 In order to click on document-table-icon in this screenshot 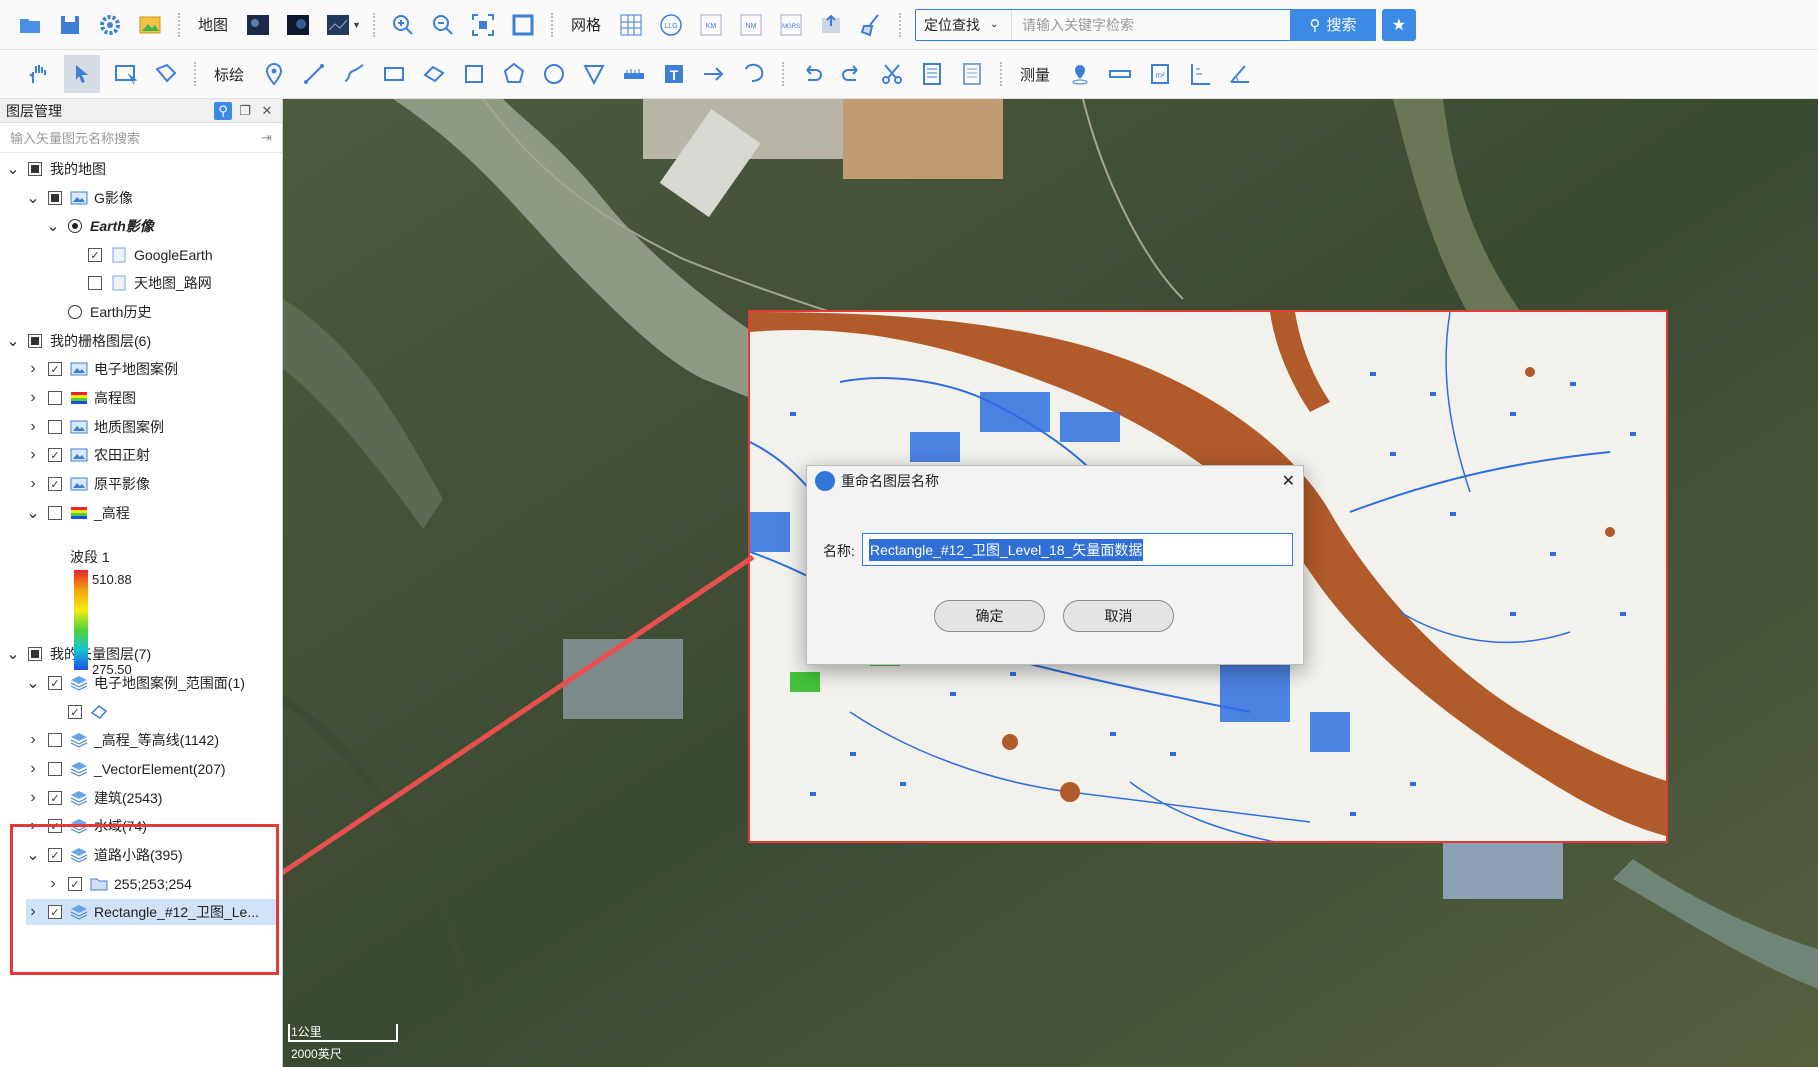, I will do `click(972, 74)`.